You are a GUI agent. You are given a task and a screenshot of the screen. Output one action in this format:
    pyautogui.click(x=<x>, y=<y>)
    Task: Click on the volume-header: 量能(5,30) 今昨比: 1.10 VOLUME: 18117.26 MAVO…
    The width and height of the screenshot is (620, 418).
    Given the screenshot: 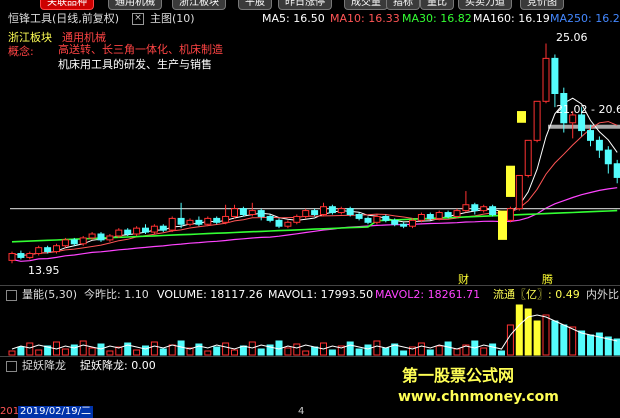 What is the action you would take?
    pyautogui.click(x=310, y=294)
    